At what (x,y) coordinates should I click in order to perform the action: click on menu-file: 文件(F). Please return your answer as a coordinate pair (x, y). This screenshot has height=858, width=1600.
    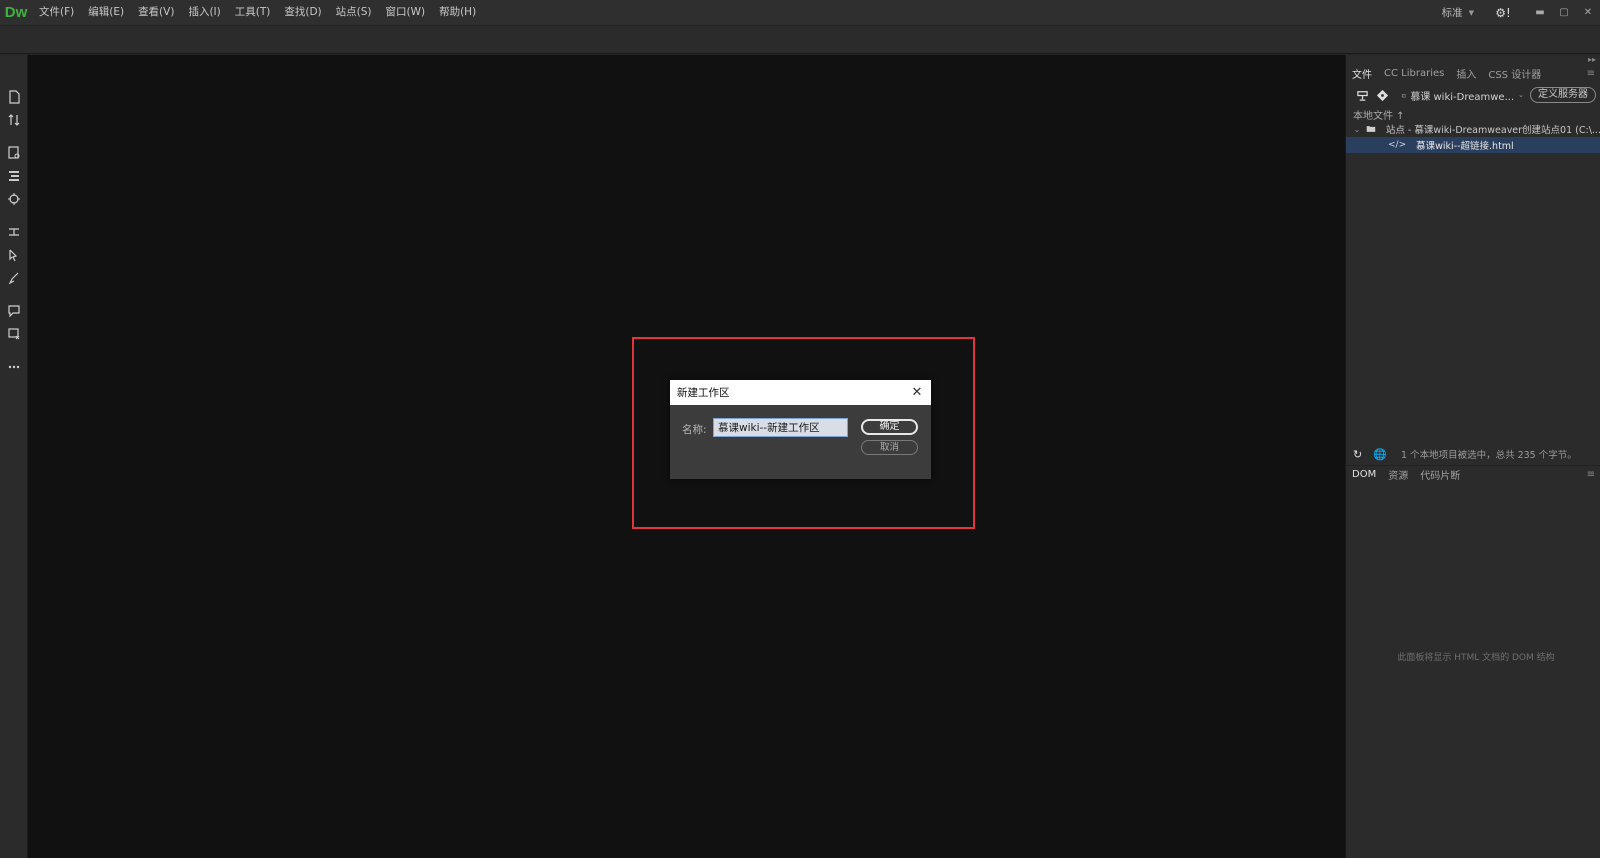
    Looking at the image, I should click on (56, 12).